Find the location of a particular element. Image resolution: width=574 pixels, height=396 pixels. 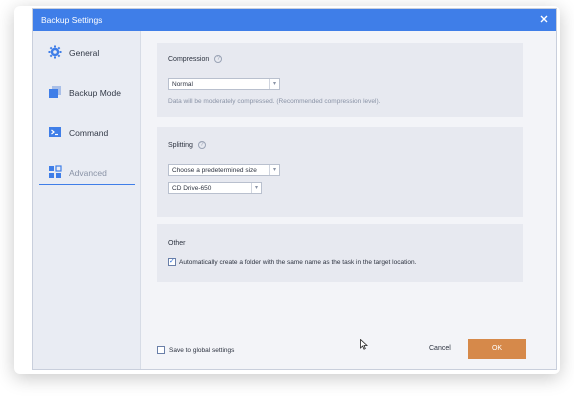

terminal-icon is located at coordinates (55, 132).